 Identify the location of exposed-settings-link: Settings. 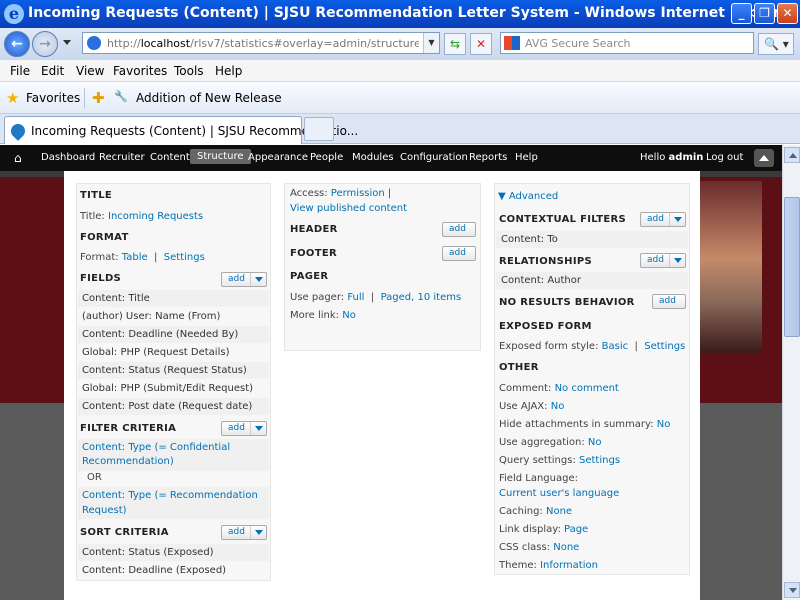
(664, 346).